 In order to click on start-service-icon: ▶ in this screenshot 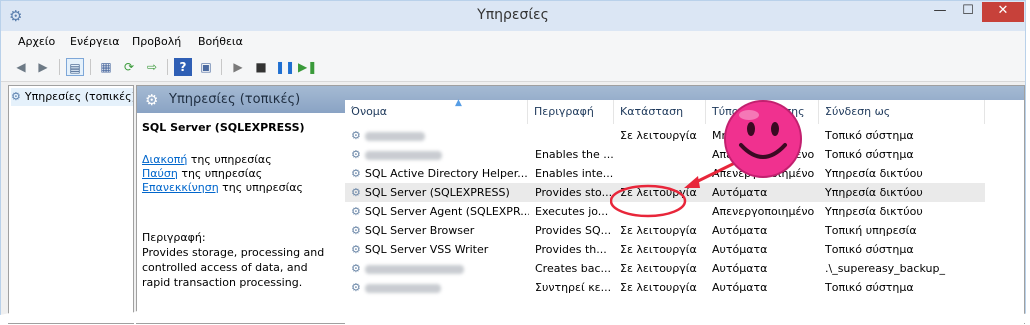, I will do `click(238, 67)`.